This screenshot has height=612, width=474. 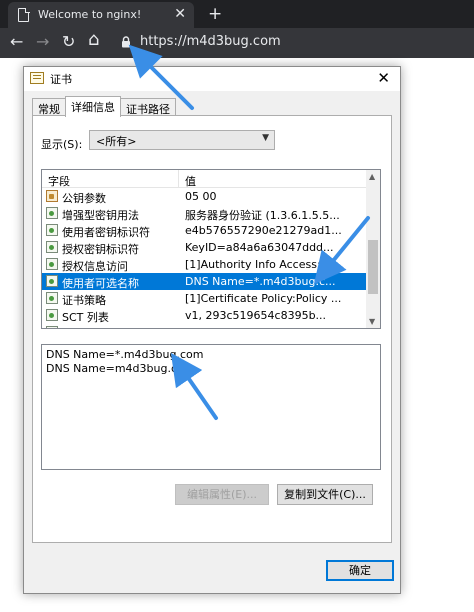 What do you see at coordinates (52, 196) in the screenshot?
I see `key-icon` at bounding box center [52, 196].